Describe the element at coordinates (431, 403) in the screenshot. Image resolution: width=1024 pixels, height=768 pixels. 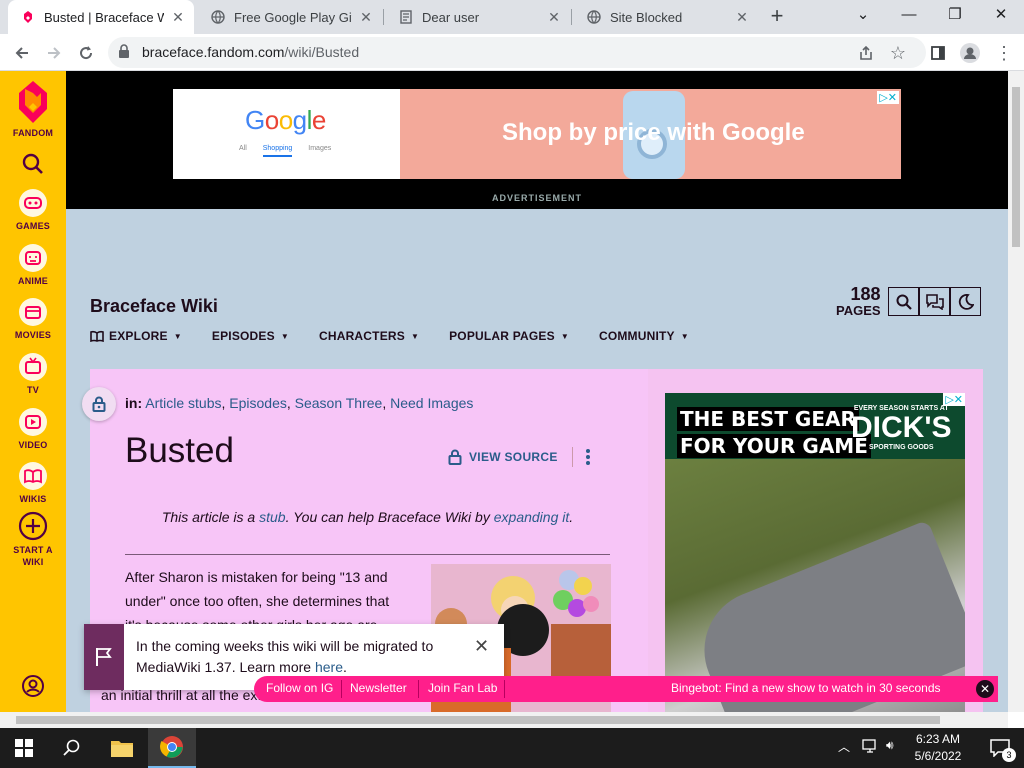
I see `category-link: Need Images` at that location.